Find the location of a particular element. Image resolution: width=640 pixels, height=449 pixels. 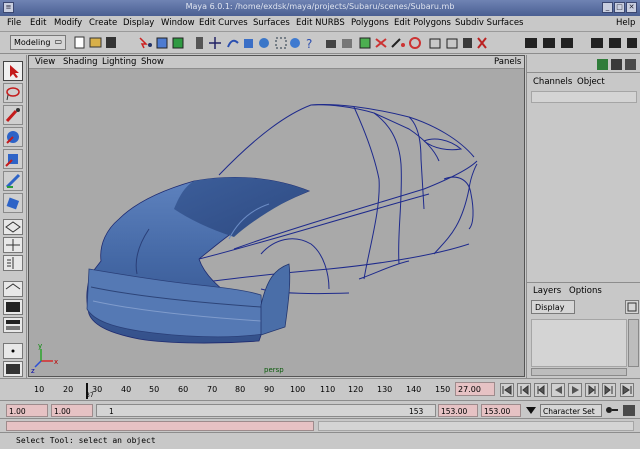

viewport-menu-shading: Shading is located at coordinates (80, 62).